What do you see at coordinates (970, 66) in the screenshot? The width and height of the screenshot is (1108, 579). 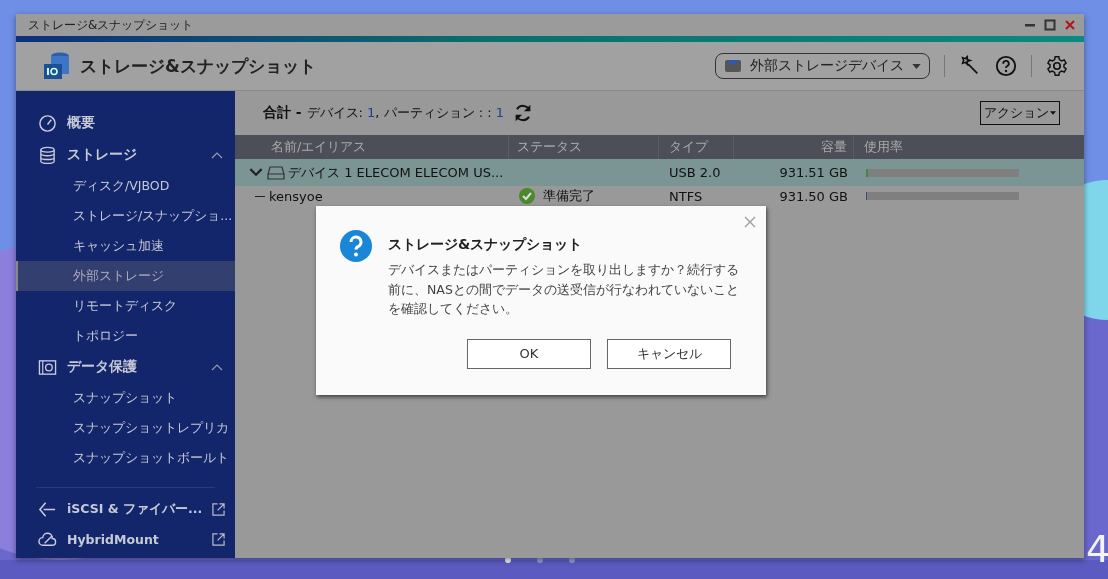 I see `magic-wand-icon` at bounding box center [970, 66].